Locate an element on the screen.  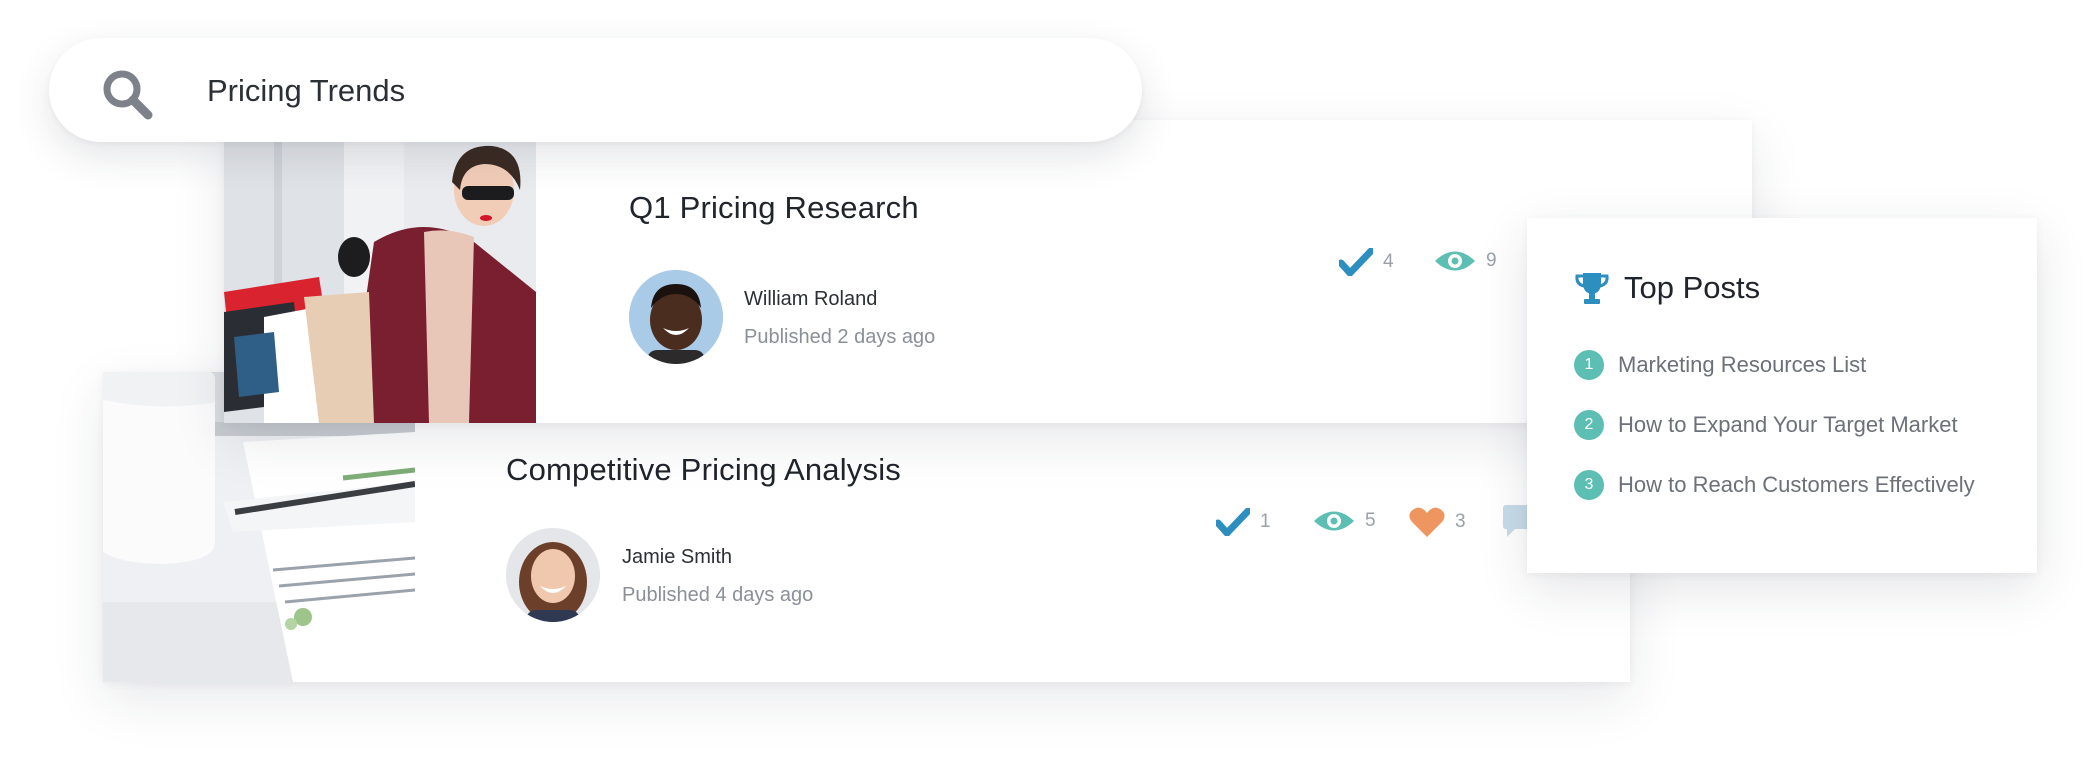
top-posts-header: Top Posts is located at coordinates (1667, 288).